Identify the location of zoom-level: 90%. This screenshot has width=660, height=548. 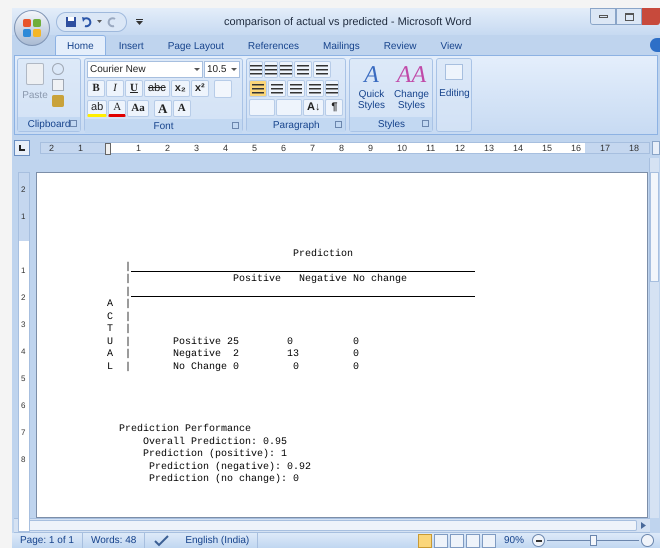
(514, 540).